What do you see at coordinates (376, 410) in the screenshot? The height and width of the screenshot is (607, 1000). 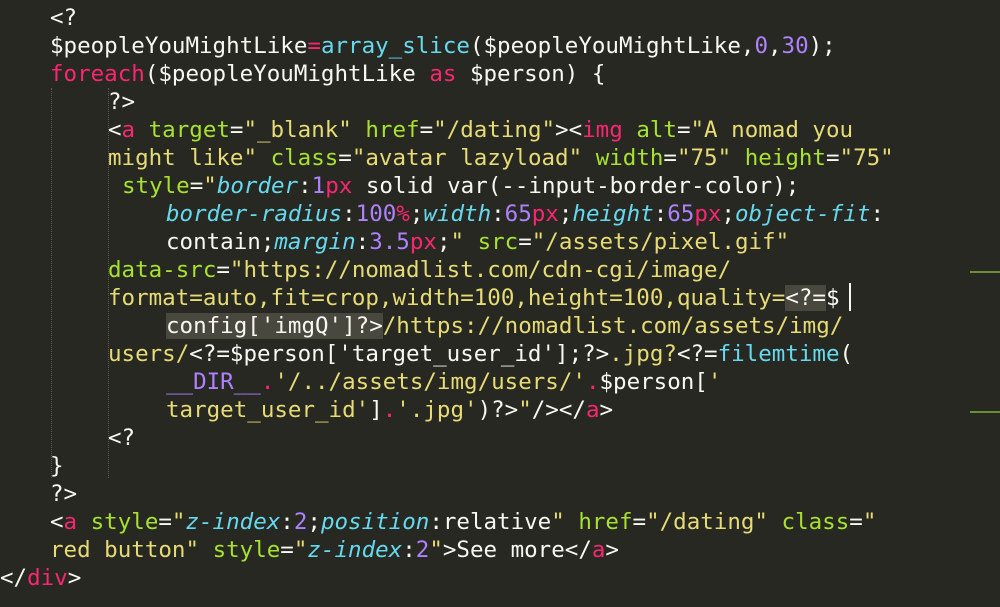 I see `code-token: ]` at bounding box center [376, 410].